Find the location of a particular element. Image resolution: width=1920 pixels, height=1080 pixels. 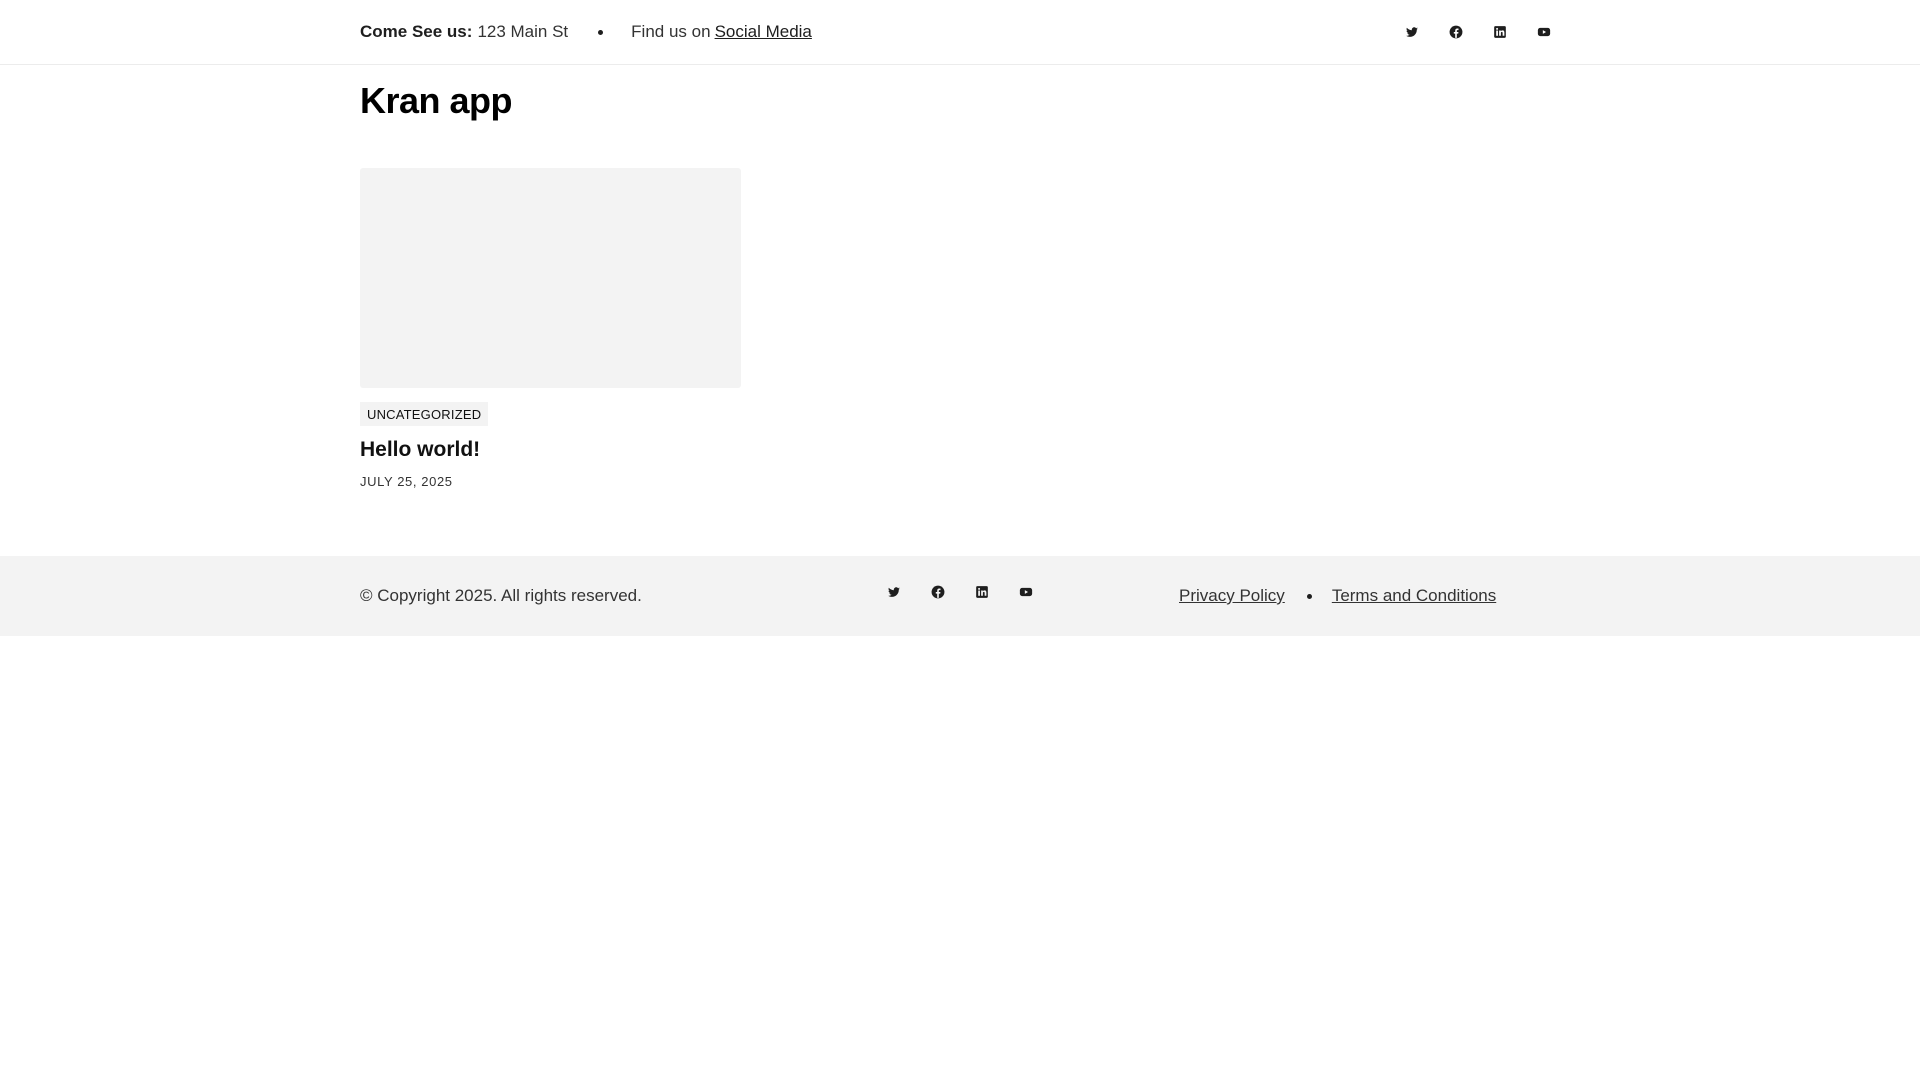

terms-and-conditions-link: Terms and Conditions is located at coordinates (1414, 596).